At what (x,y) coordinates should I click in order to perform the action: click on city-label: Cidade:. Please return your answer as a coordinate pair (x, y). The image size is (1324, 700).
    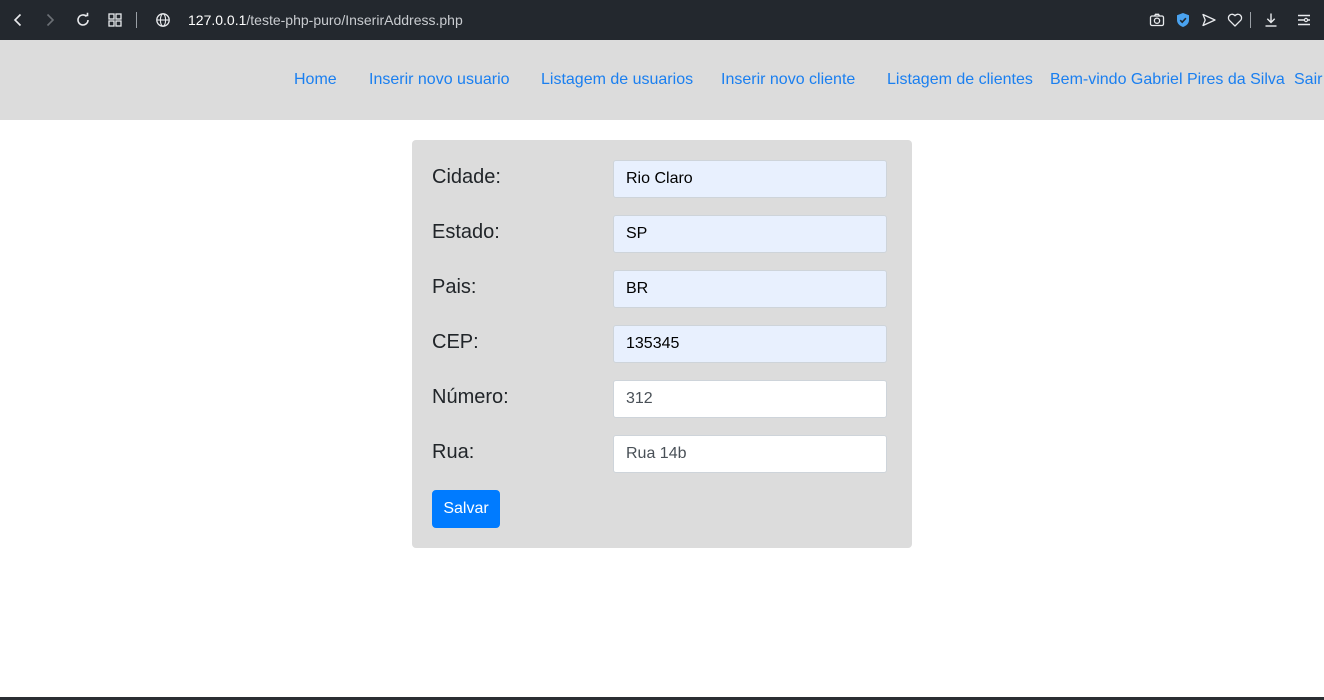
    Looking at the image, I should click on (466, 177).